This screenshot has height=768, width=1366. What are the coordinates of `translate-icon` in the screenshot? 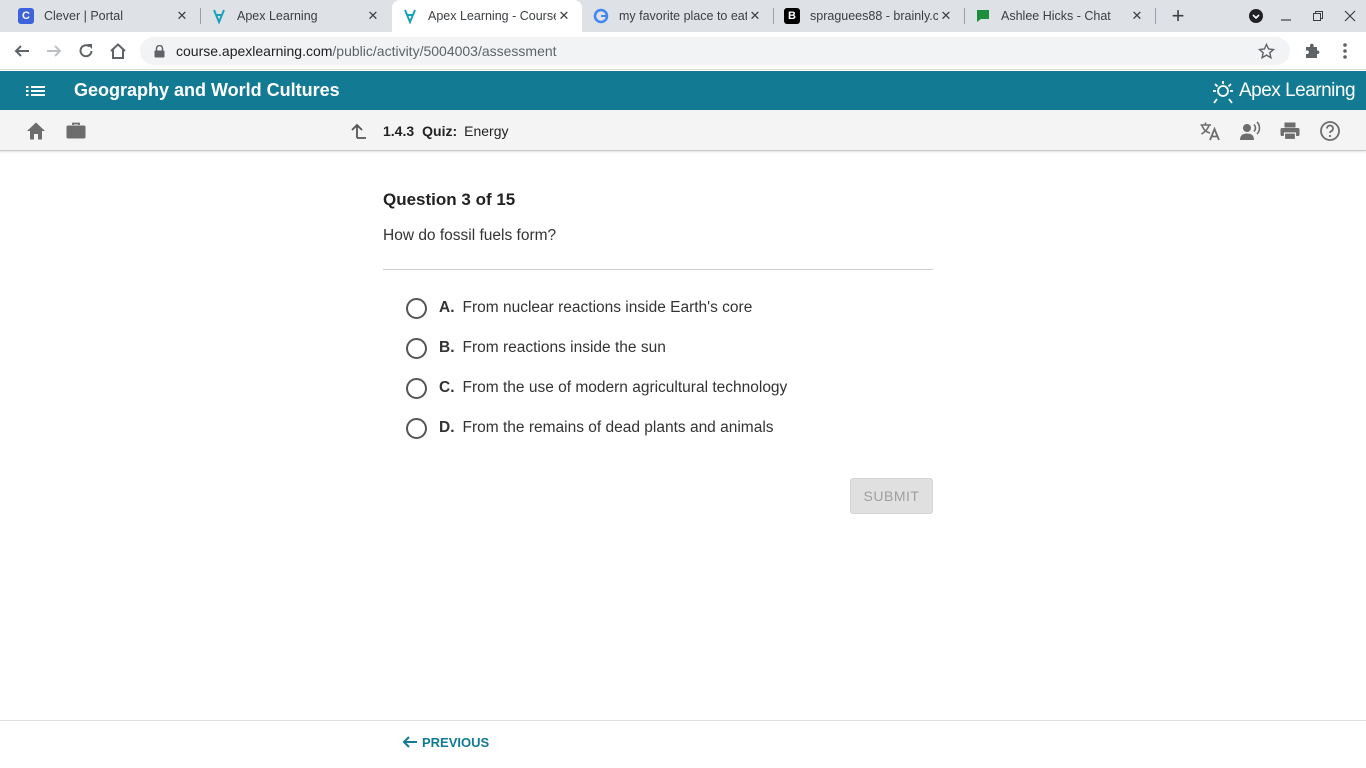 It's located at (1210, 131).